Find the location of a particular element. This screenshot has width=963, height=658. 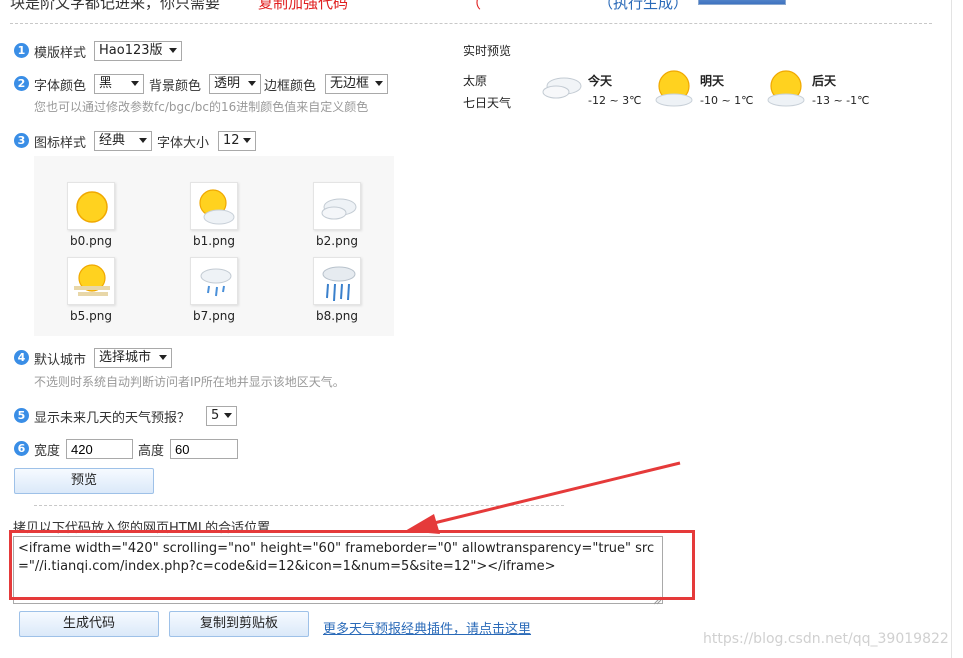

template-style-label: 模版样式 is located at coordinates (60, 53).